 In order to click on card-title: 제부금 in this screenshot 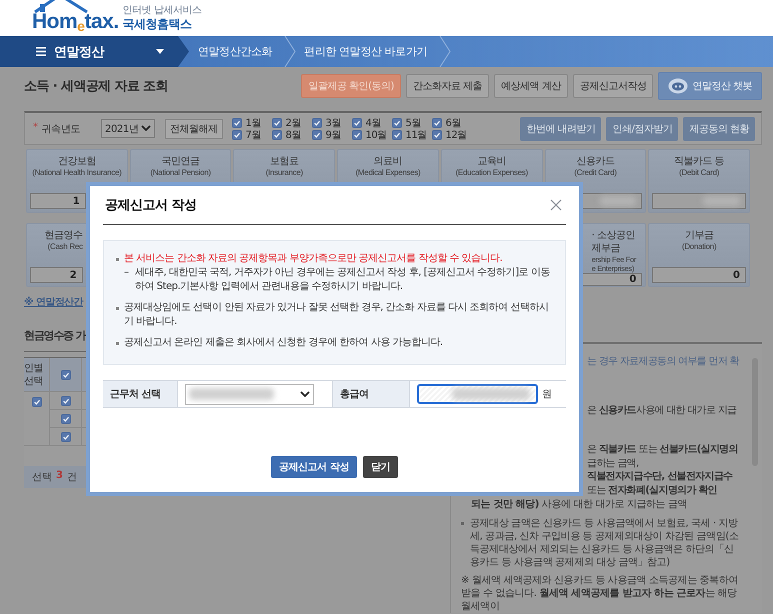, I will do `click(606, 248)`.